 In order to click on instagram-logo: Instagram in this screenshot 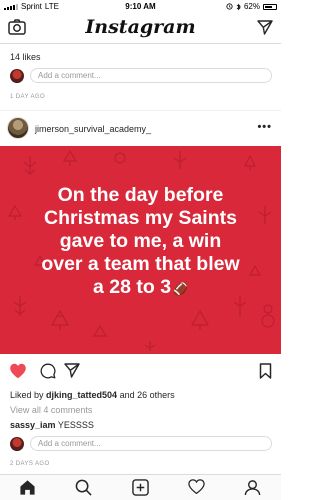, I will do `click(140, 27)`.